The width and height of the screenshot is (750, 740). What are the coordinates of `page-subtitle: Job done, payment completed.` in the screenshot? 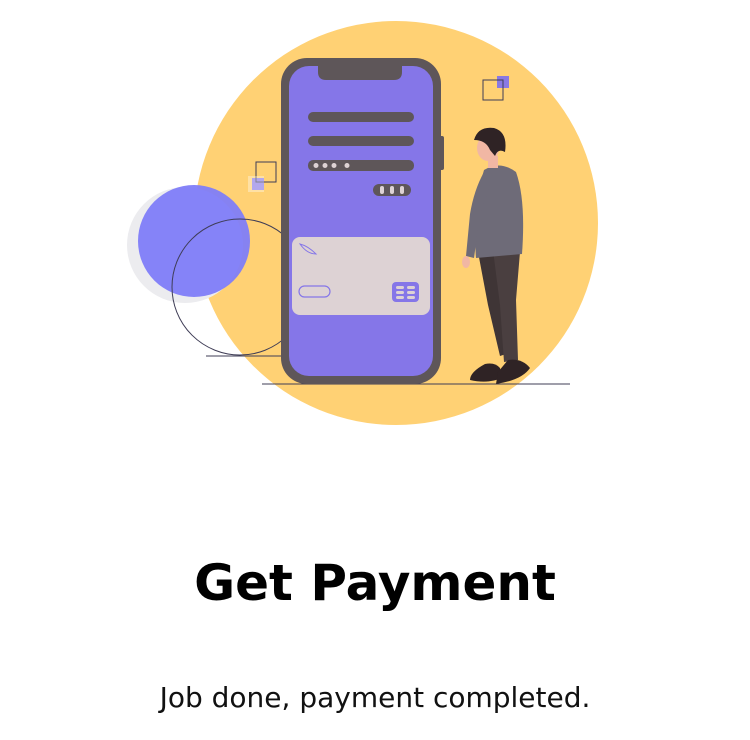 It's located at (375, 697).